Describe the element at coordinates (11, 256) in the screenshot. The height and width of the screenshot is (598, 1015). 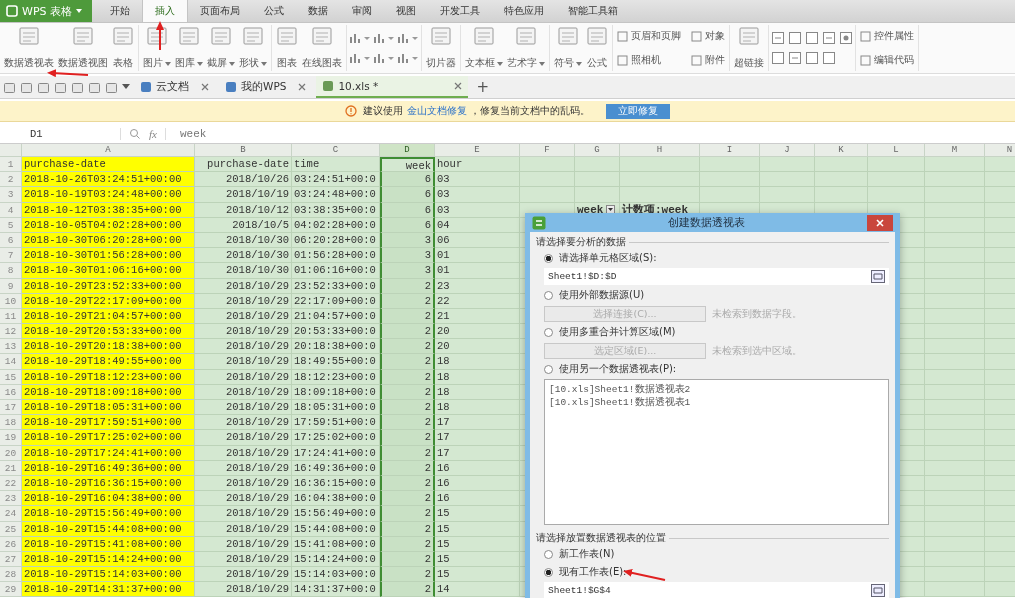
I see `row-header: 7` at that location.